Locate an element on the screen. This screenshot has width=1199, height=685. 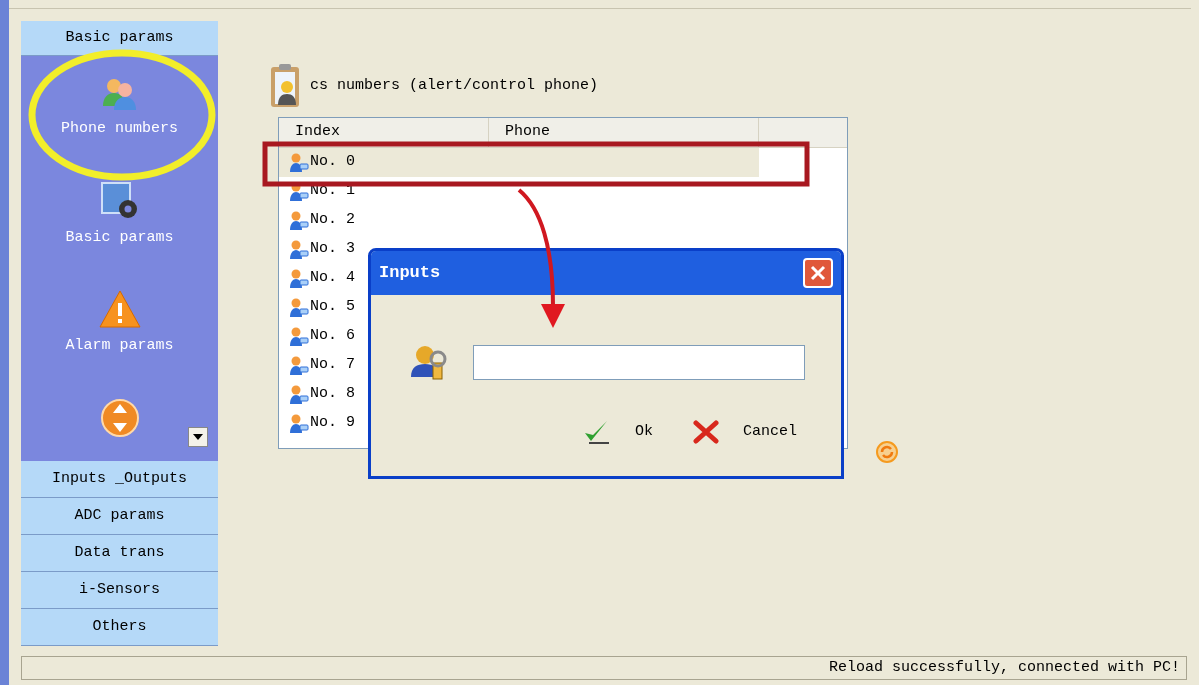
column-header: Index is located at coordinates (384, 132).